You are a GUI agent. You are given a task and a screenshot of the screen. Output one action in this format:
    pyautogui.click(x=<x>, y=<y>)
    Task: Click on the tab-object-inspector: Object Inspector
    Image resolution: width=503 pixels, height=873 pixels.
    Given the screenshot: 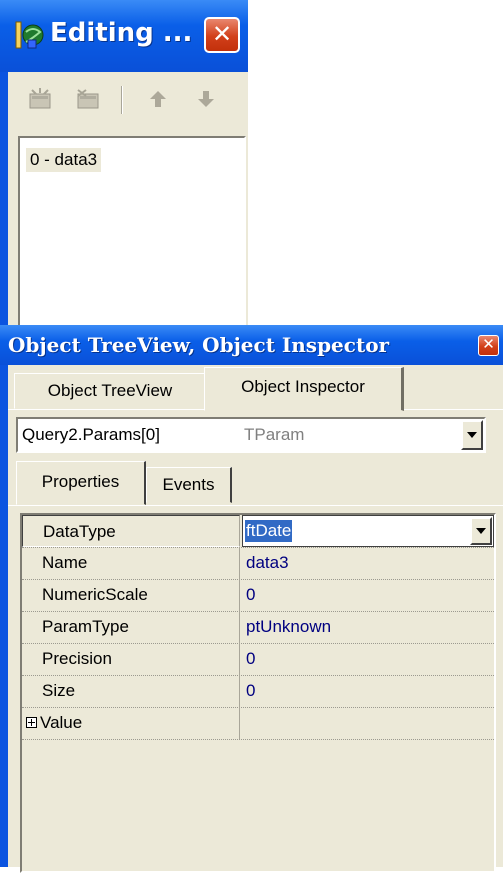 What is the action you would take?
    pyautogui.click(x=304, y=389)
    